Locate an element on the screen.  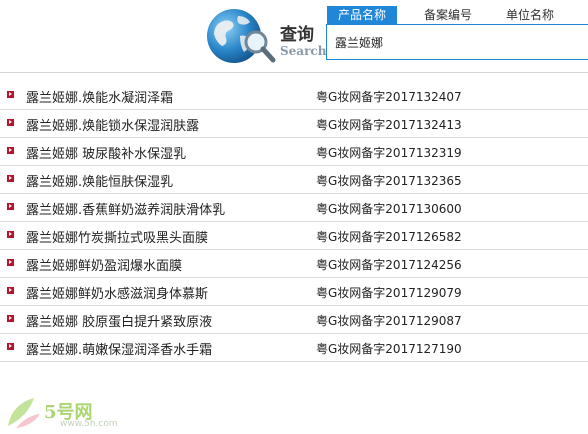
registration-number: 粤G妆网备字2017132365 is located at coordinates (389, 181).